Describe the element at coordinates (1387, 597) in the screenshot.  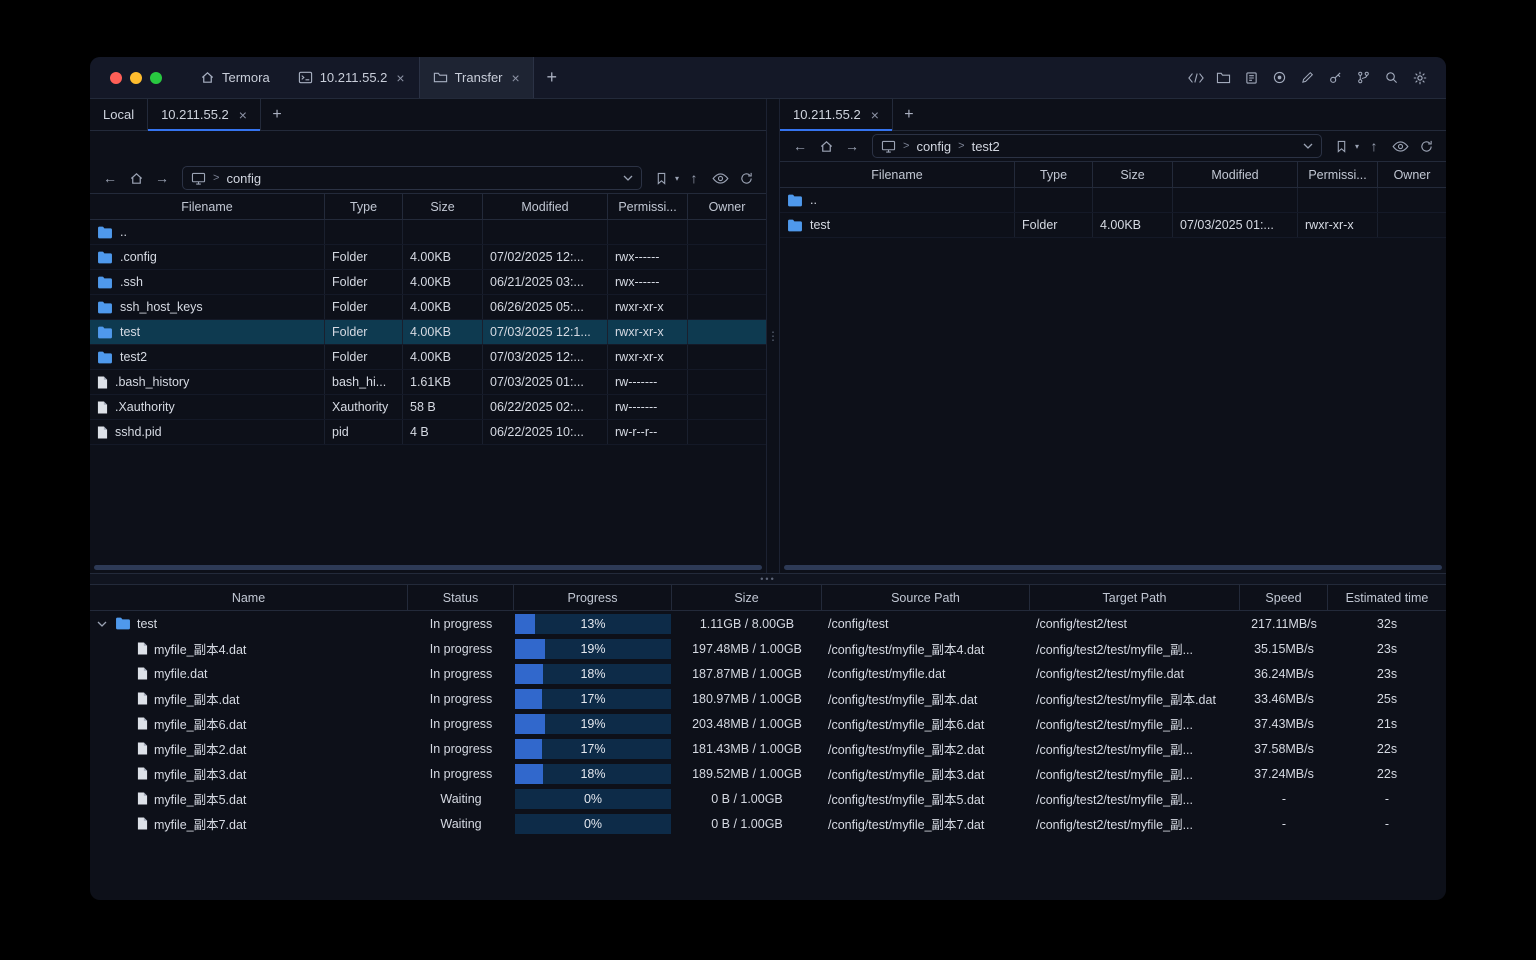
I see `column-header: Estimated time` at that location.